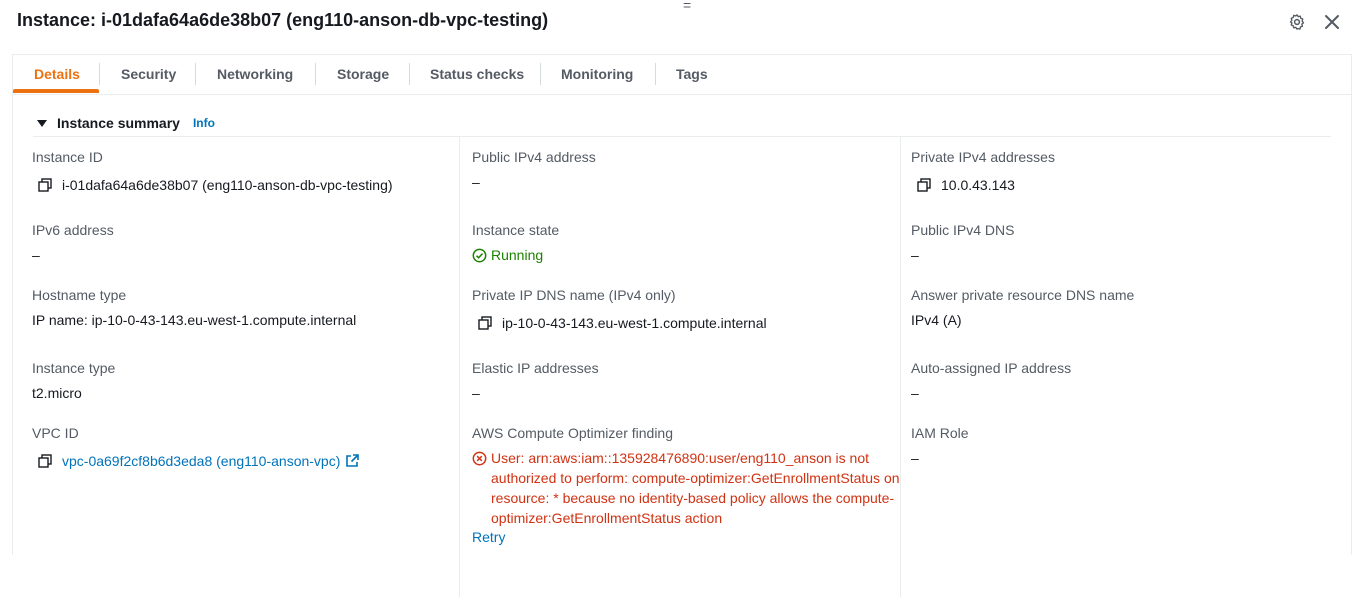 The width and height of the screenshot is (1357, 597). I want to click on instance-summary-header: Instance summary Info, so click(126, 123).